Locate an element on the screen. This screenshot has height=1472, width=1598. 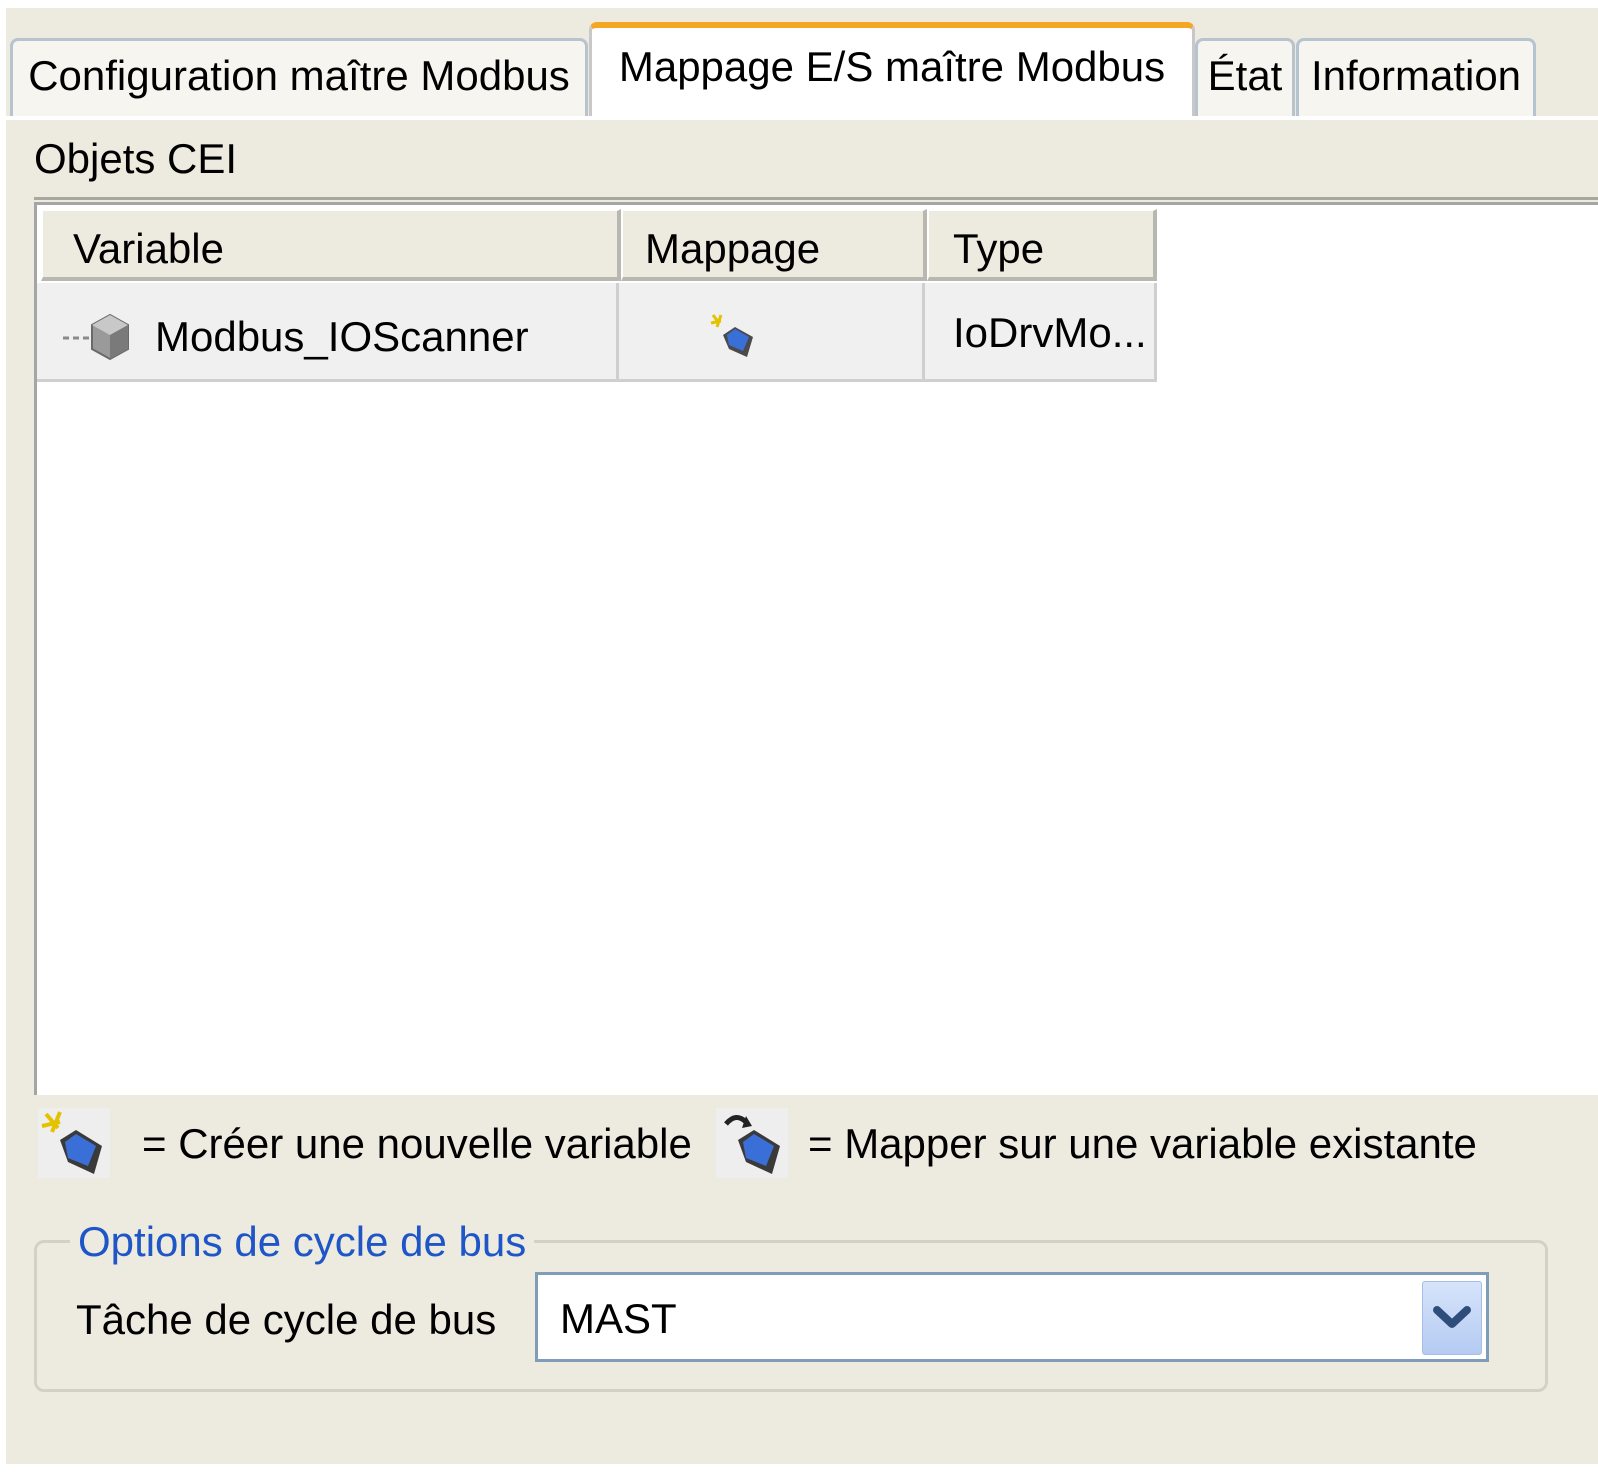
bus-cycle-task-label: Tâche de cycle de bus is located at coordinates (286, 1319).